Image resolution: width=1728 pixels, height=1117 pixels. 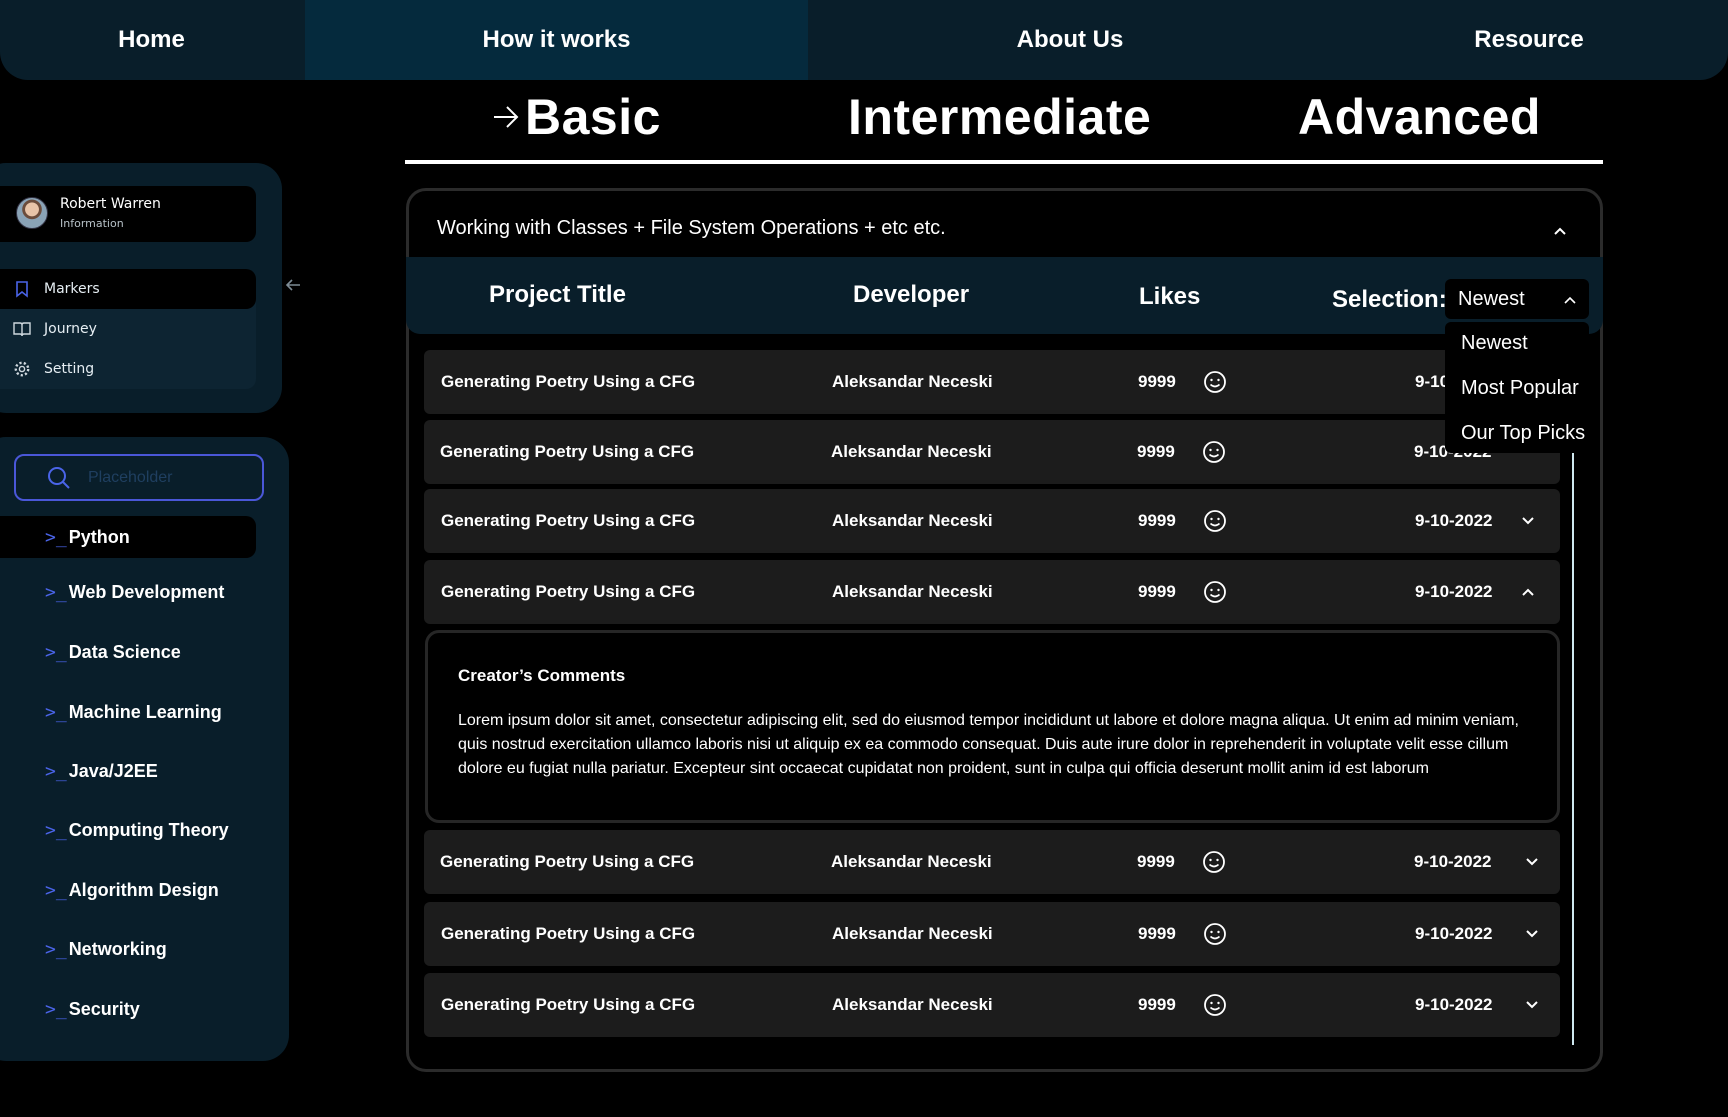 What do you see at coordinates (32, 213) in the screenshot?
I see `avatar` at bounding box center [32, 213].